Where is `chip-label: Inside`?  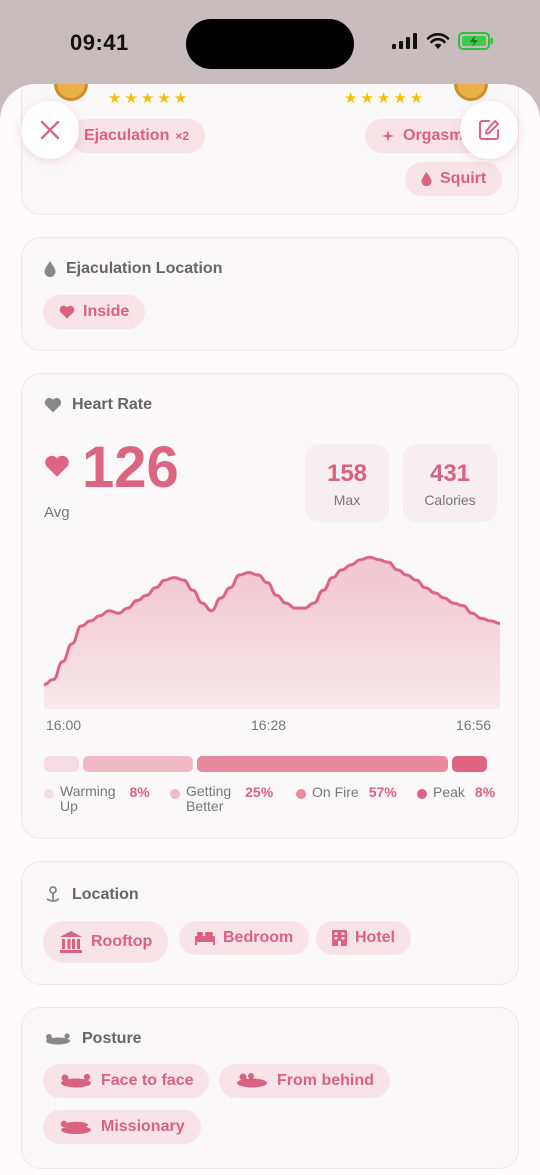
chip-label: Inside is located at coordinates (106, 311).